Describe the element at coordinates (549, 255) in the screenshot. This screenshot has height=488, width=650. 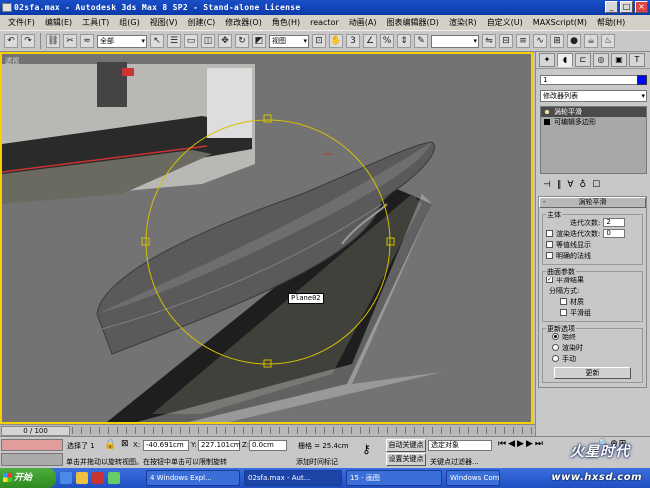
I see `explicit-normals-checkbox` at that location.